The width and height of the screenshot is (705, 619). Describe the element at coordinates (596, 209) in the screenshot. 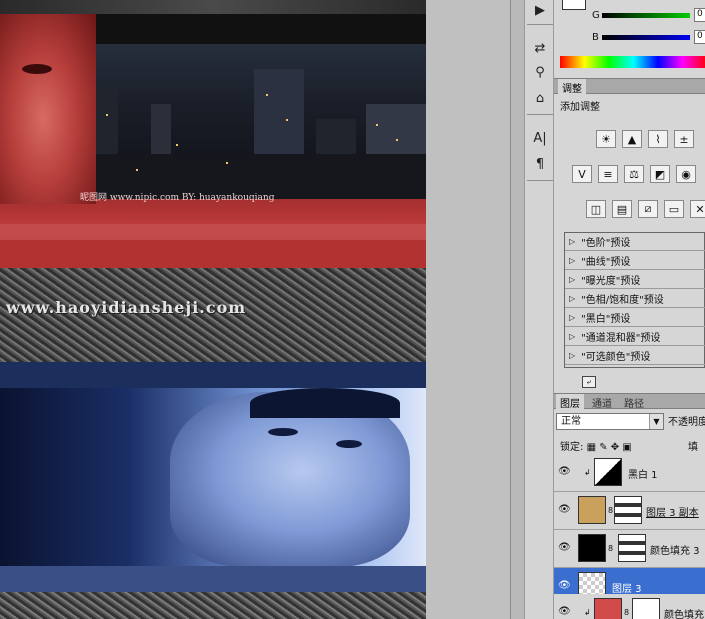

I see `invert-icon: ◫` at that location.